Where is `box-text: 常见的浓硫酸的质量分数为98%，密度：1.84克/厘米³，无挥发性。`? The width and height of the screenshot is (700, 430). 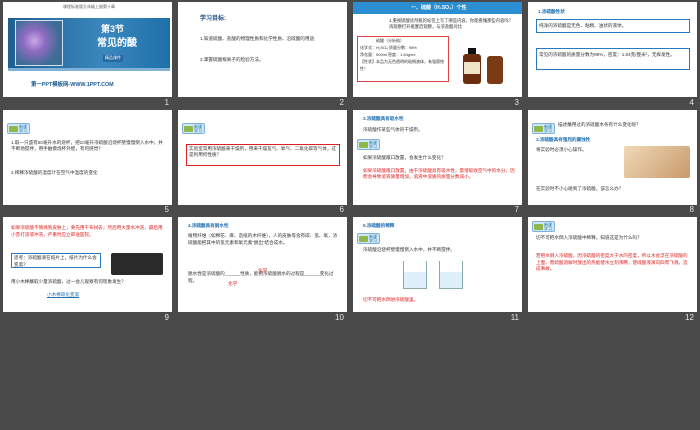 box-text: 常见的浓硫酸的质量分数为98%，密度：1.84克/厘米³，无挥发性。 is located at coordinates (607, 54).